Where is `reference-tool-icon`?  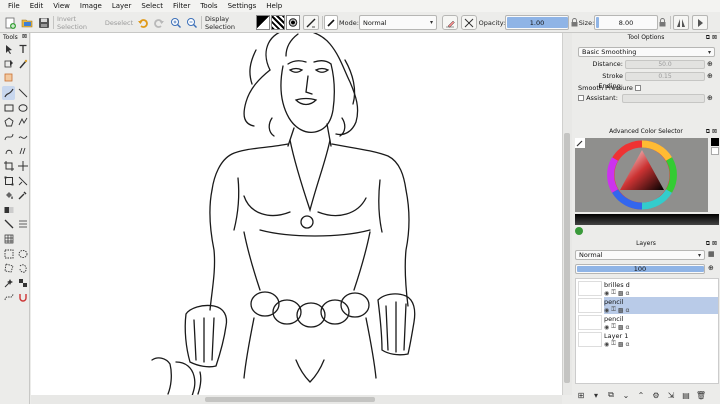
reference-tool-icon is located at coordinates (22, 224).